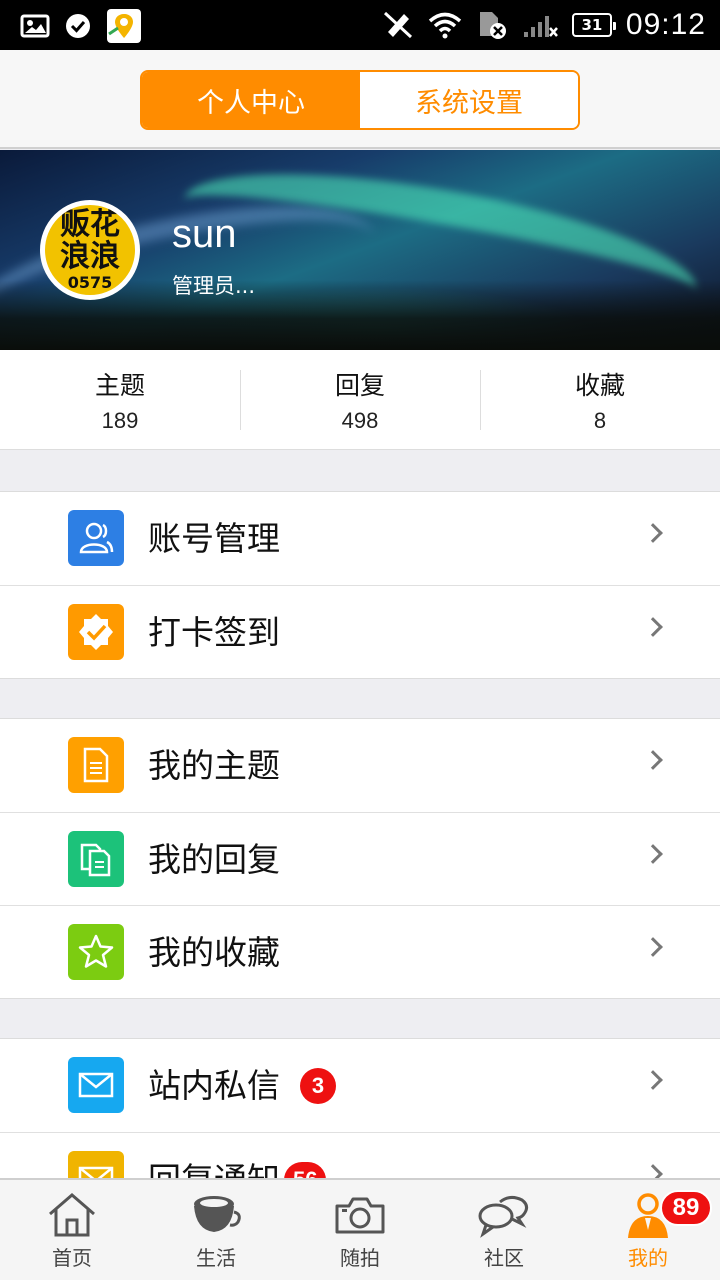 Image resolution: width=720 pixels, height=1280 pixels. What do you see at coordinates (360, 420) in the screenshot?
I see `stat-value: 498` at bounding box center [360, 420].